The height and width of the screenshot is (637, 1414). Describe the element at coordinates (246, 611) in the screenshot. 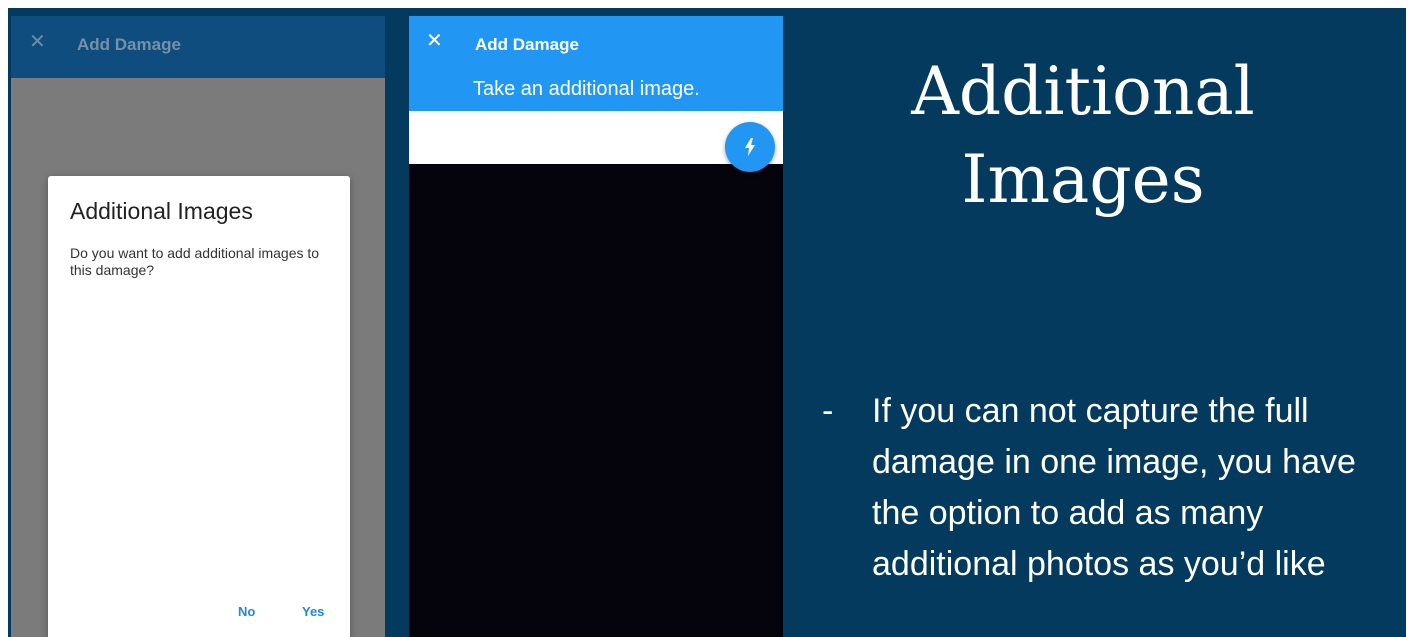

I see `no-button: No` at that location.